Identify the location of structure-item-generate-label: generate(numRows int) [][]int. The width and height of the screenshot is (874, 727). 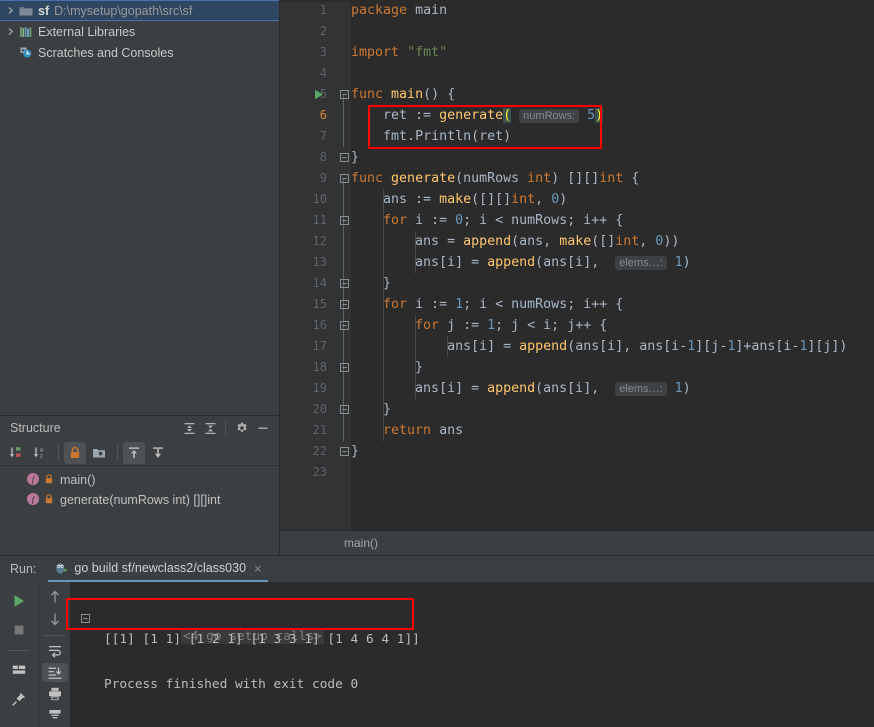
(140, 500).